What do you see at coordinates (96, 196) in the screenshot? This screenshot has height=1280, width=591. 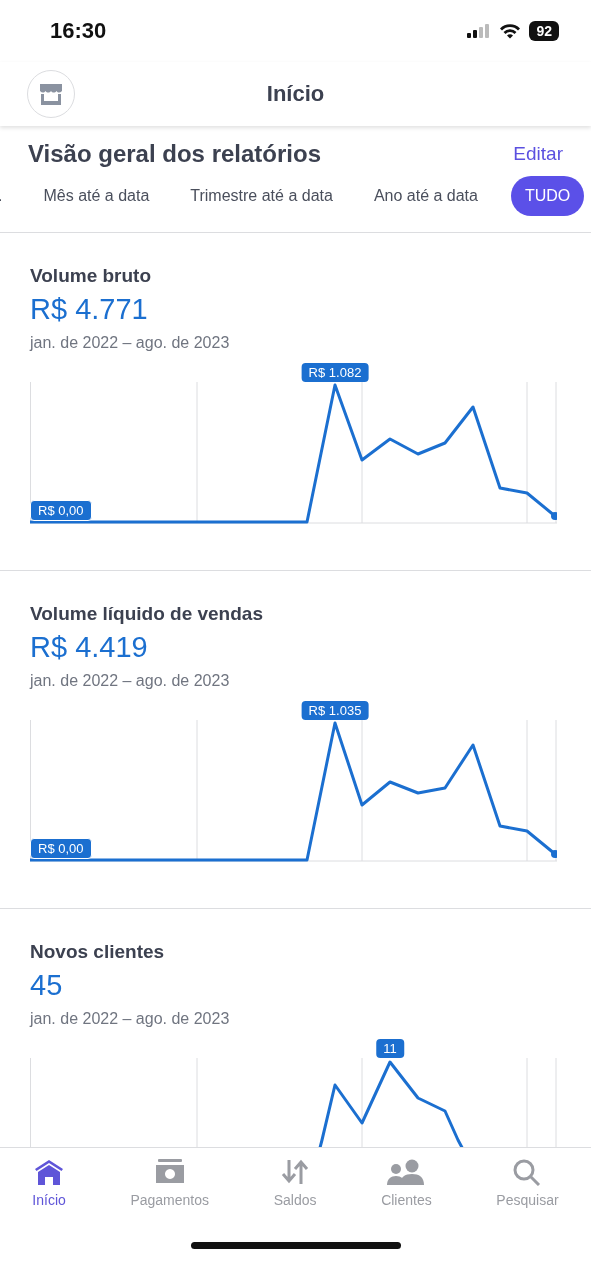 I see `period-tab: Mês até a data` at bounding box center [96, 196].